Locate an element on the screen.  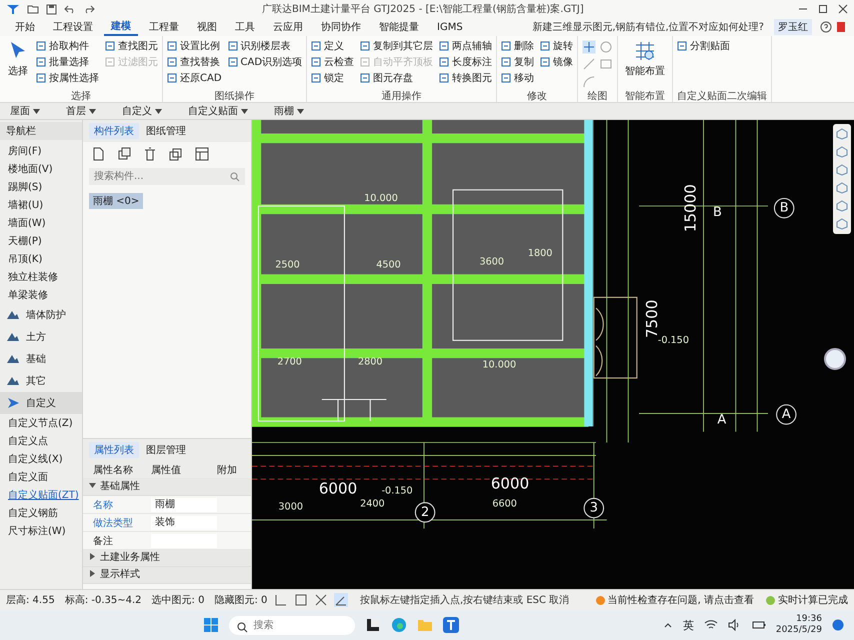
property-group: 显示样式 is located at coordinates (167, 575).